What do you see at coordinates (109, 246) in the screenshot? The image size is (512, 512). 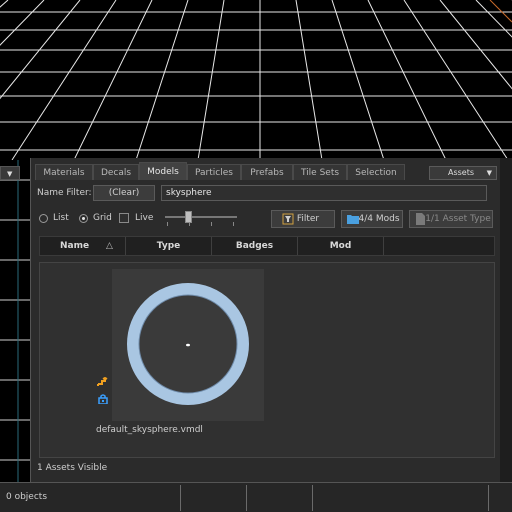 I see `sort-ascending-icon: △` at bounding box center [109, 246].